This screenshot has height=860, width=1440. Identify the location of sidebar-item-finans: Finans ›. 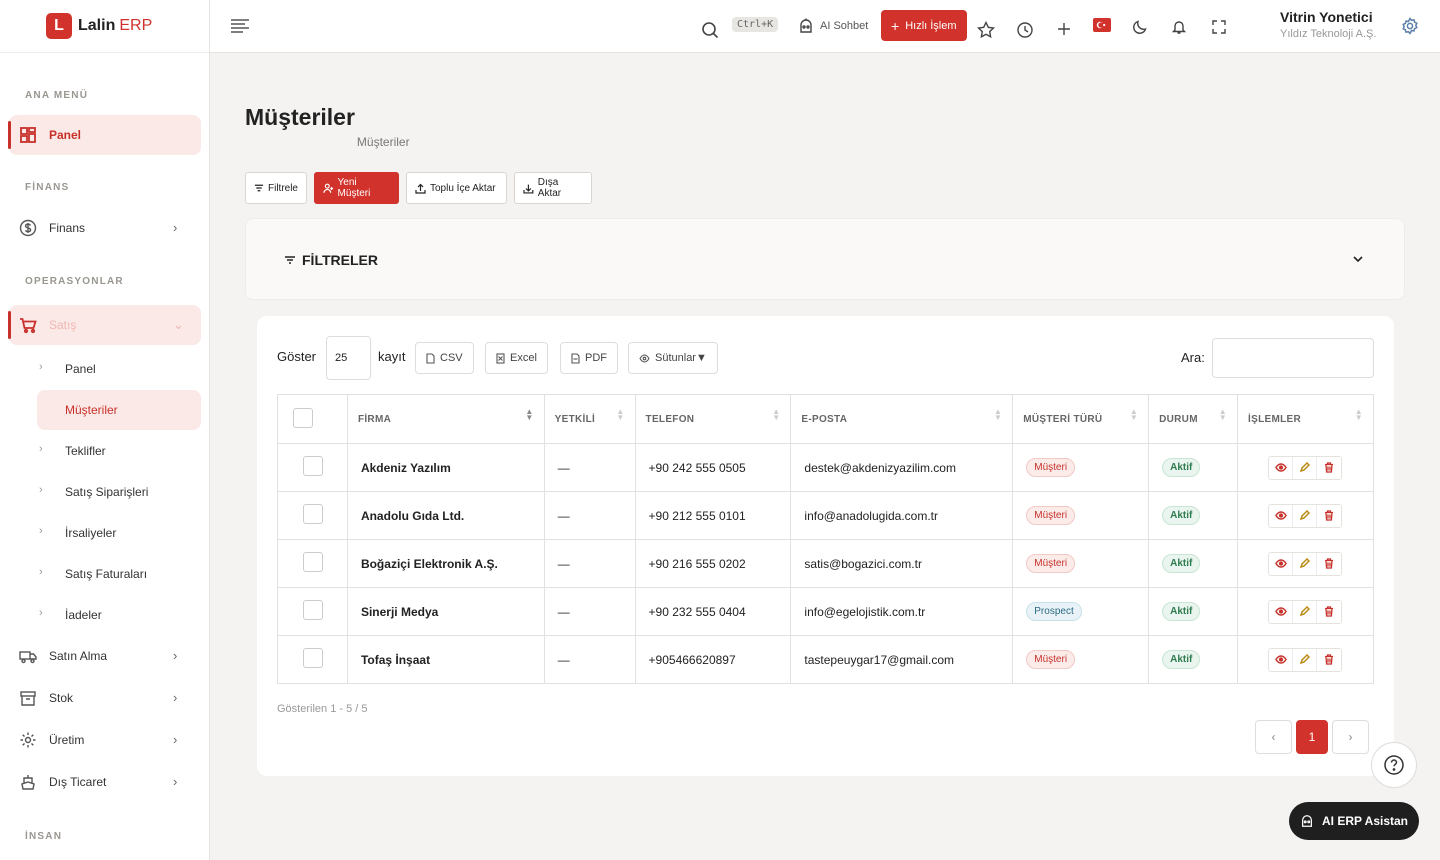
(105, 228).